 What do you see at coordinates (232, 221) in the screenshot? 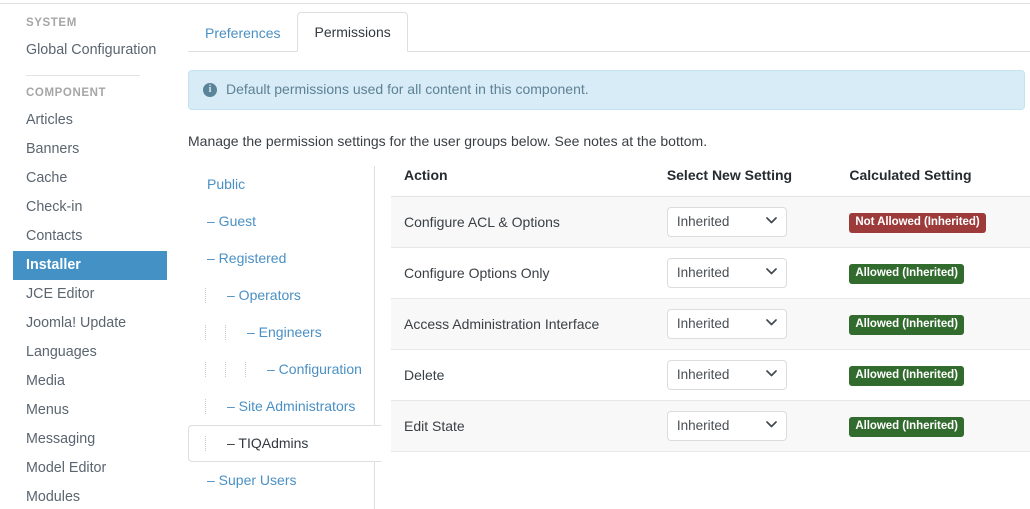
I see `group-tab-label: – Guest` at bounding box center [232, 221].